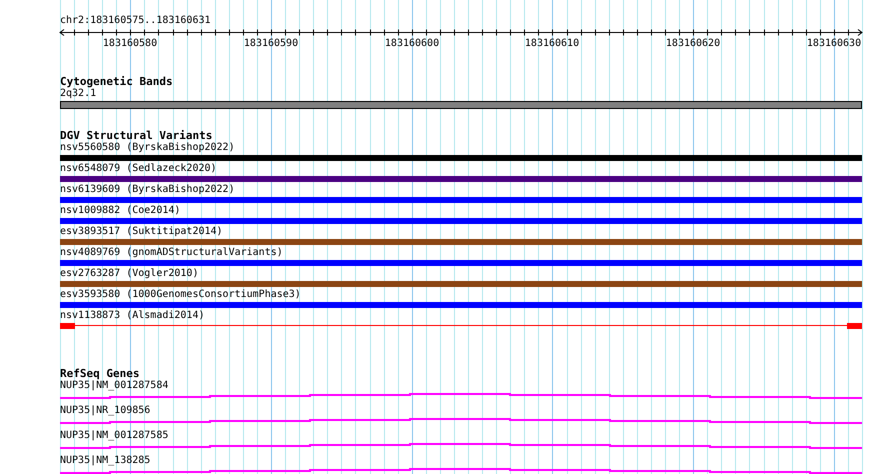  I want to click on track-title: DGV Structural Variants, so click(137, 135).